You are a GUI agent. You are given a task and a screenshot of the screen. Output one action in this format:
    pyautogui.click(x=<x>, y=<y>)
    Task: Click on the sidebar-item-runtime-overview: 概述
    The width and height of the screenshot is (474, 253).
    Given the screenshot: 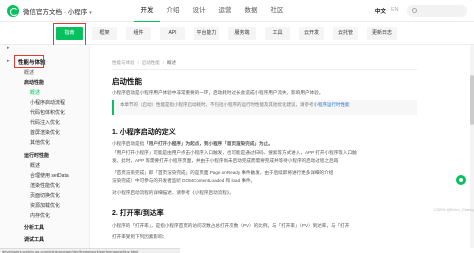 What is the action you would take?
    pyautogui.click(x=35, y=165)
    